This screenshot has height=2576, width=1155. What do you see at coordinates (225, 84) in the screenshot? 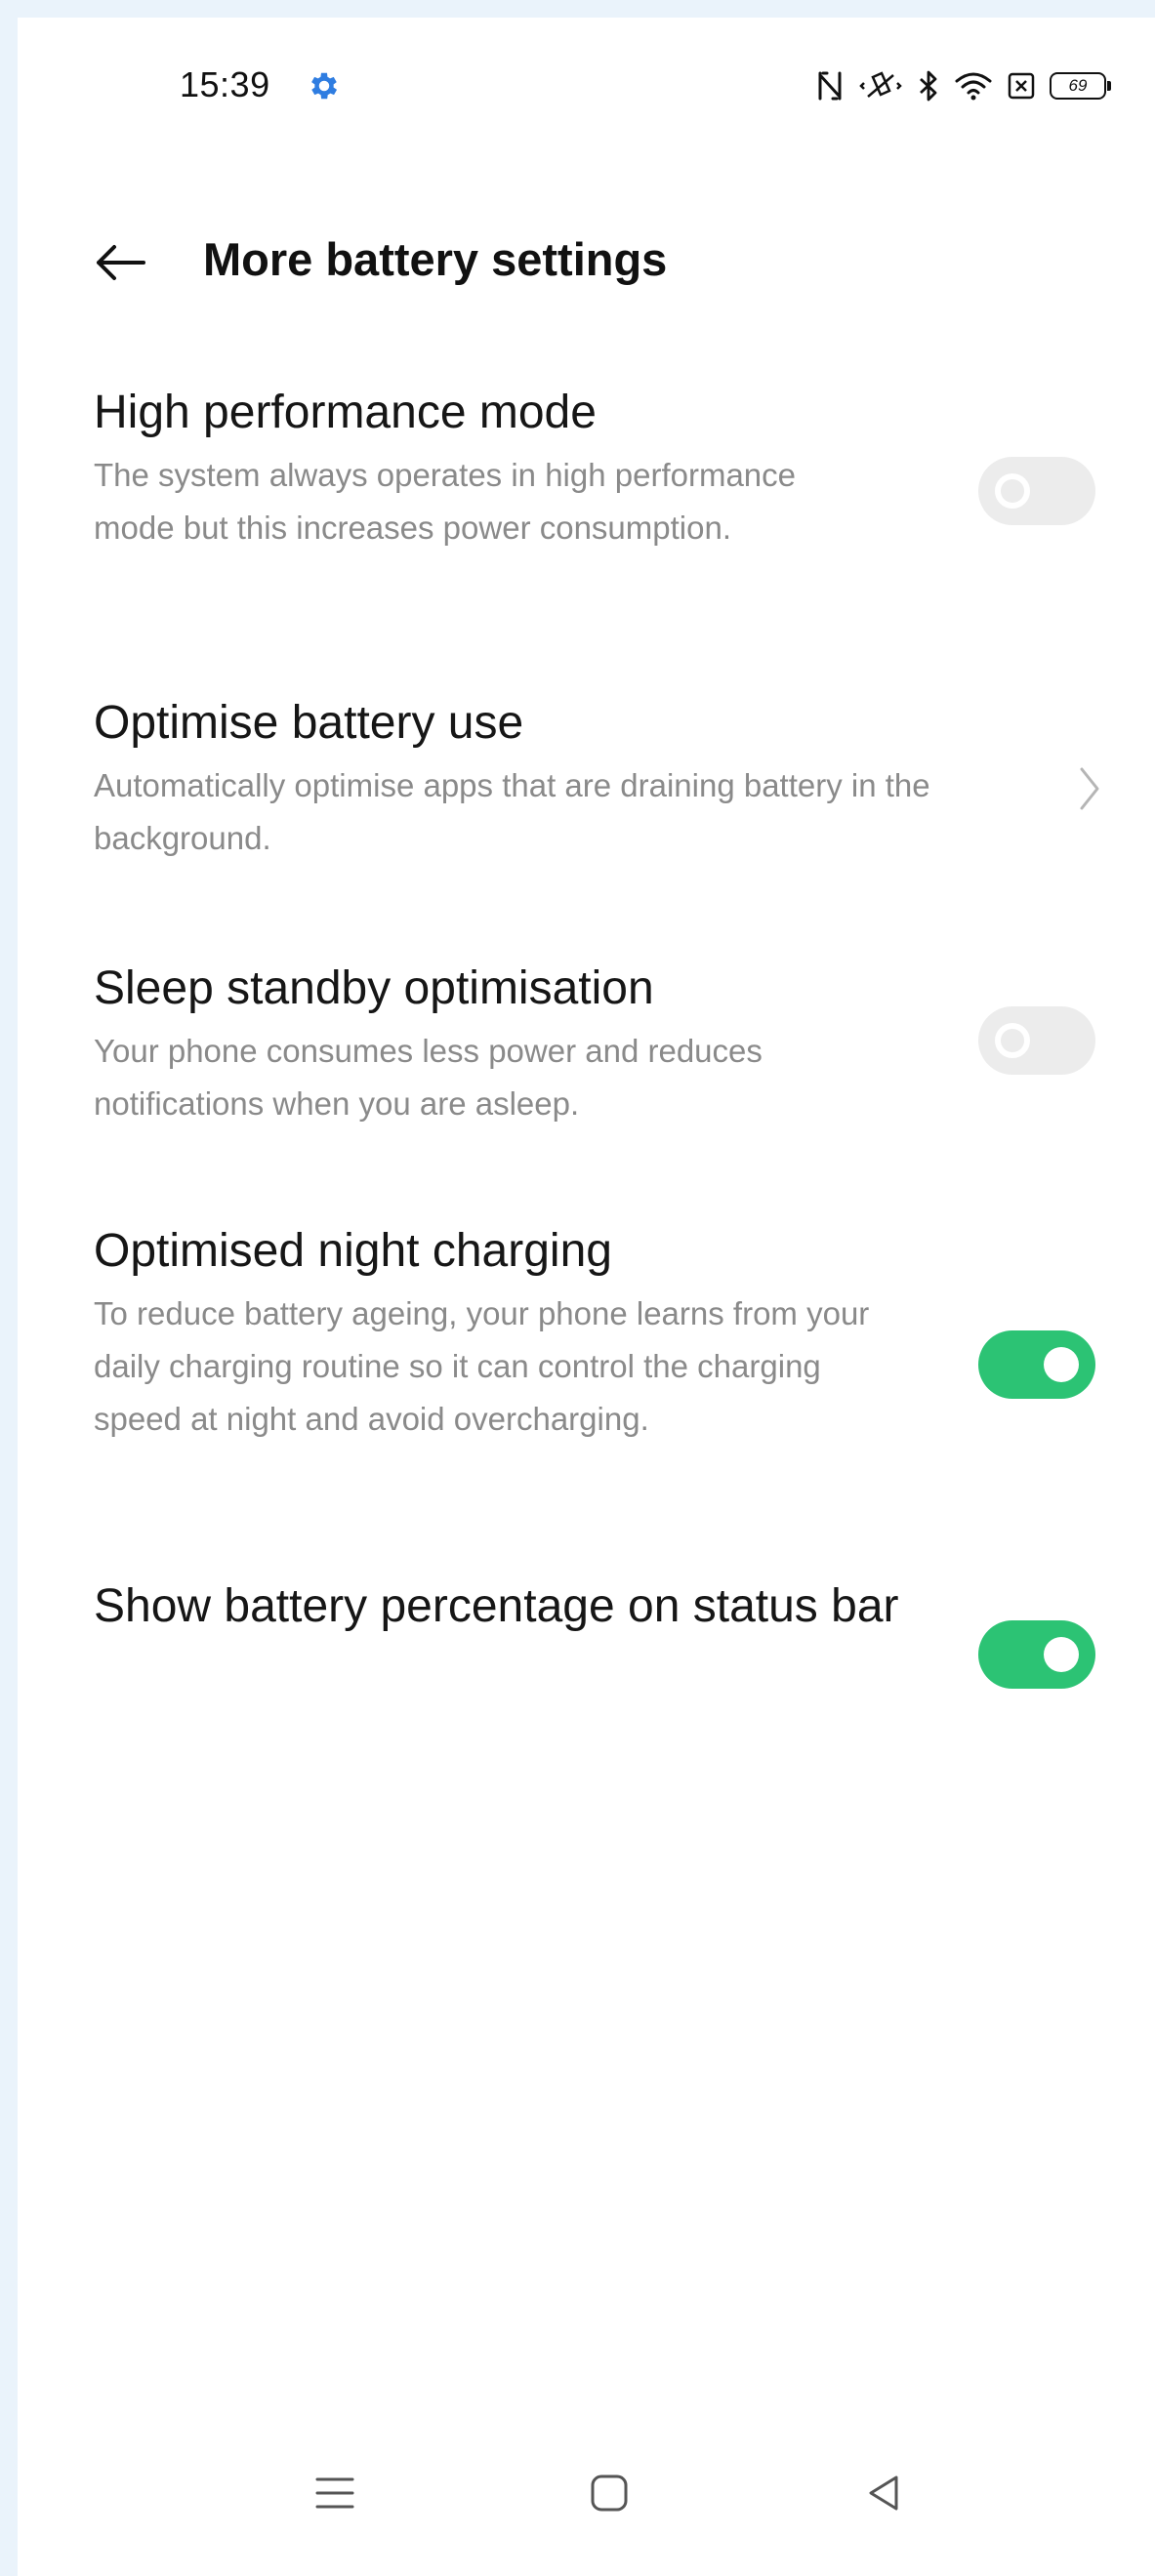
I see `status-time: 15:39` at bounding box center [225, 84].